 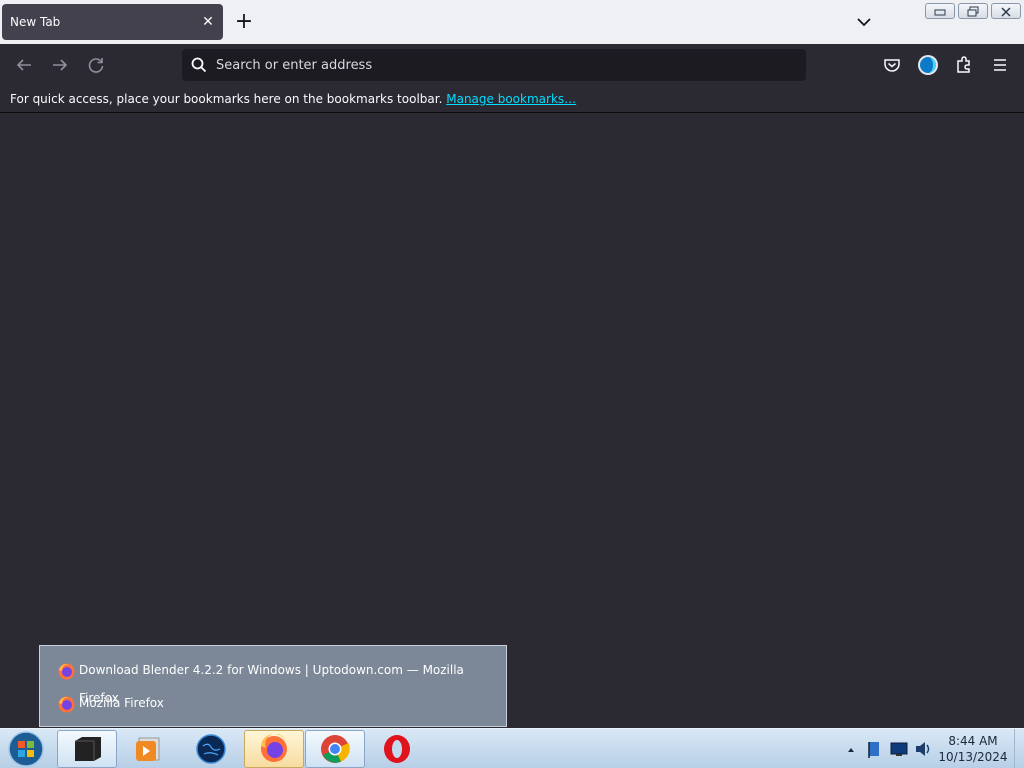 I want to click on network-flag-icon, so click(x=875, y=748).